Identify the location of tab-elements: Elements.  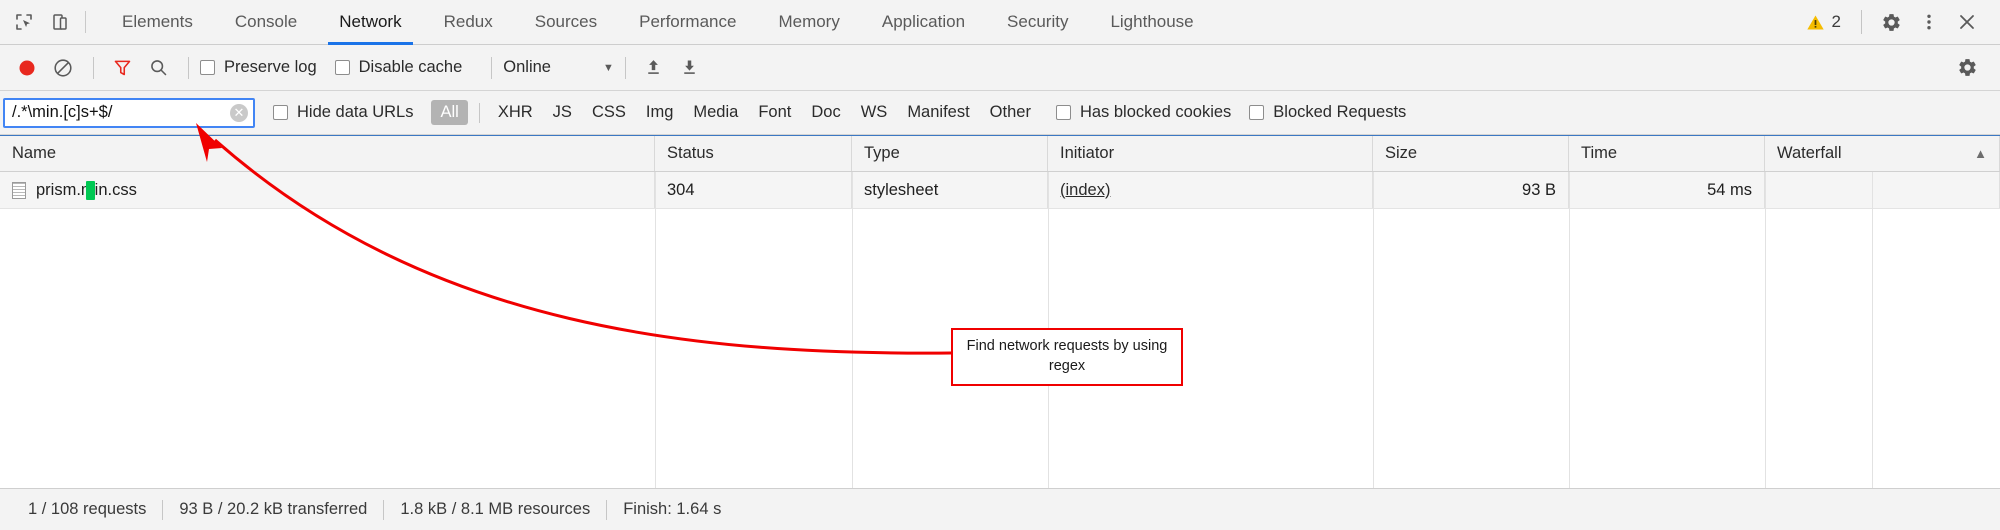
(157, 22).